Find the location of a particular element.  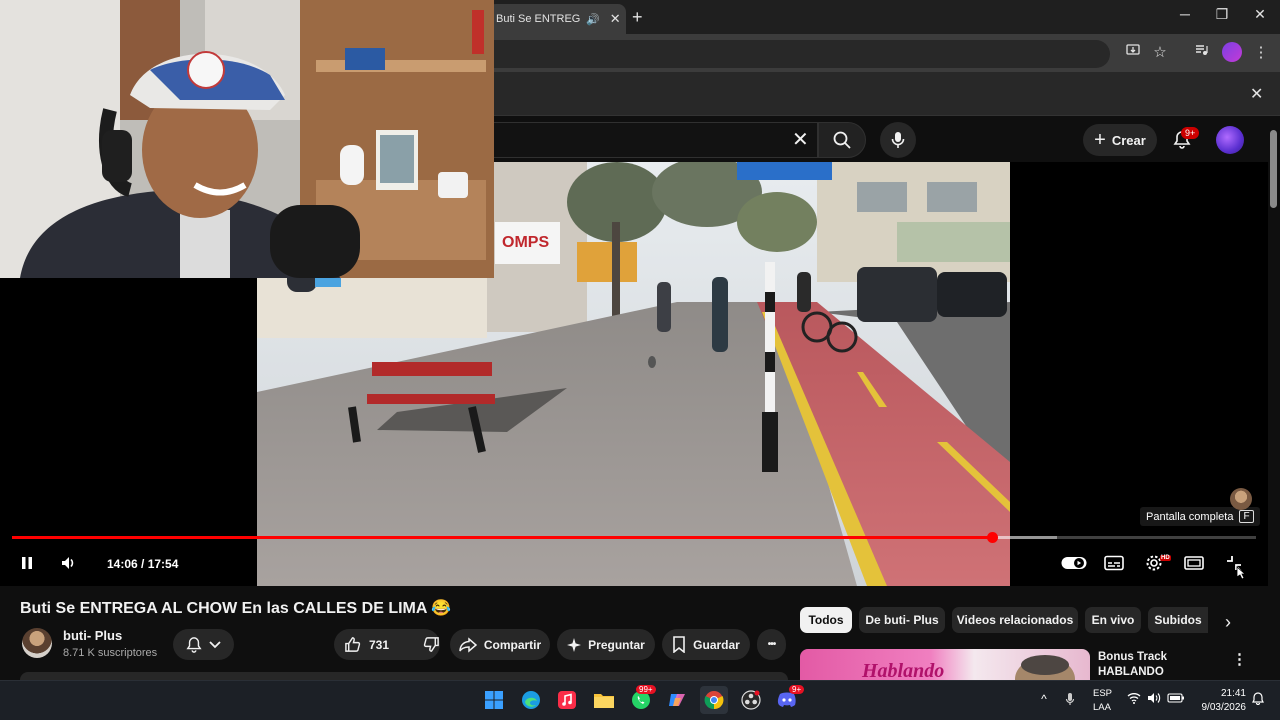

autoplay-toggle is located at coordinates (1074, 563).